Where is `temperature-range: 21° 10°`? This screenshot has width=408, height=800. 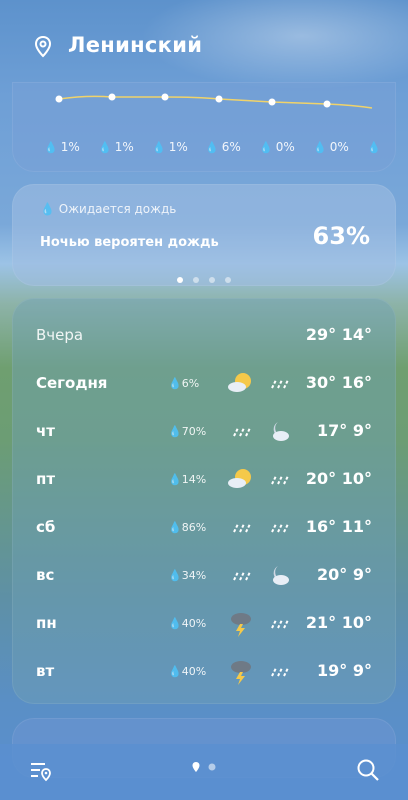 temperature-range: 21° 10° is located at coordinates (338, 622).